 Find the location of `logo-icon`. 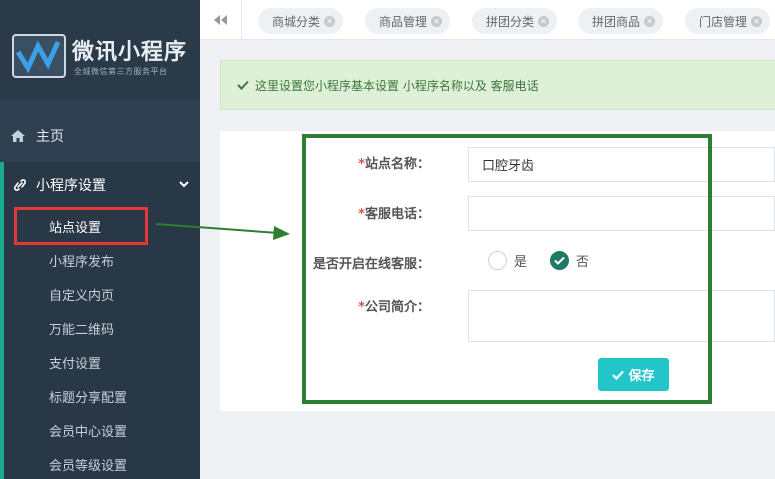

logo-icon is located at coordinates (39, 56).